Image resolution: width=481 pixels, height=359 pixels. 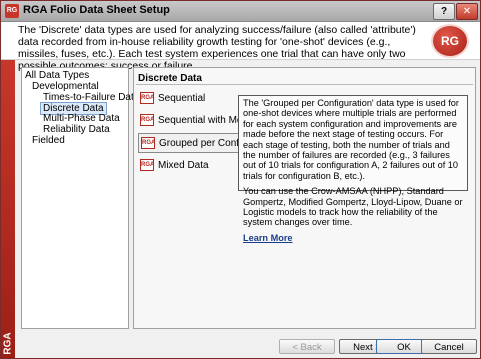 What do you see at coordinates (268, 238) in the screenshot?
I see `learn-more-link: Learn More` at bounding box center [268, 238].